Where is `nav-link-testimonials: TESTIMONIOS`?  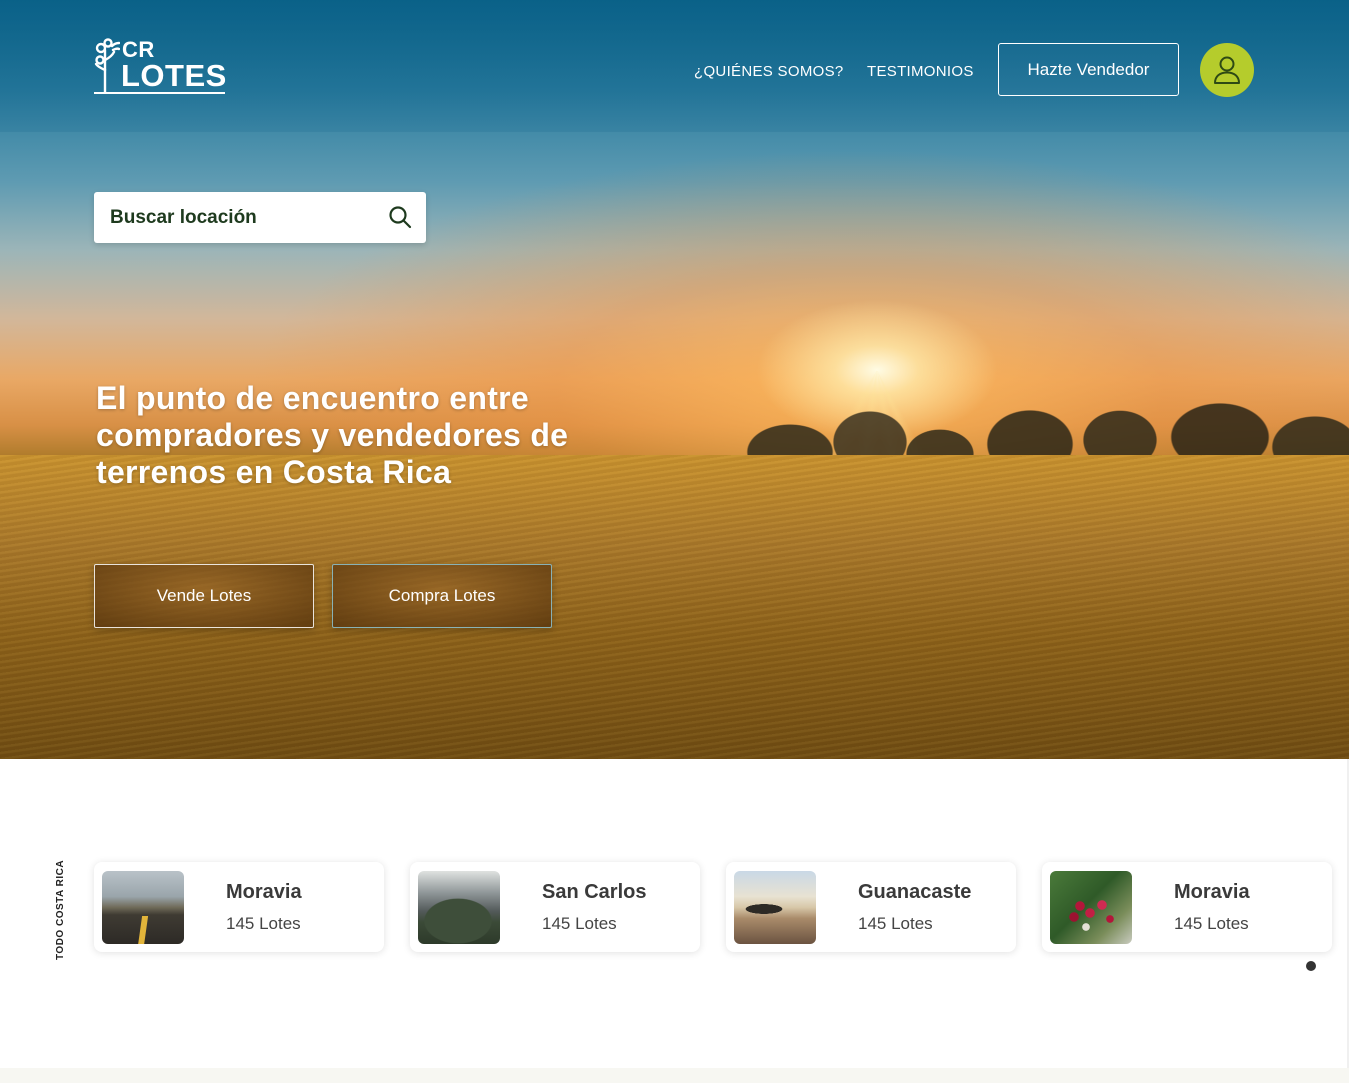 nav-link-testimonials: TESTIMONIOS is located at coordinates (920, 71).